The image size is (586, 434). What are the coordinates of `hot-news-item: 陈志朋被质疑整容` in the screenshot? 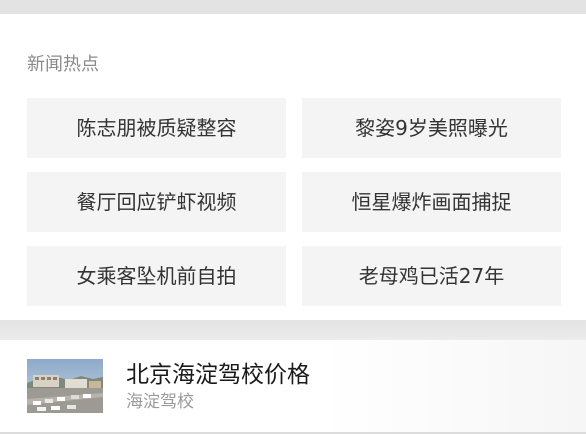 It's located at (156, 128).